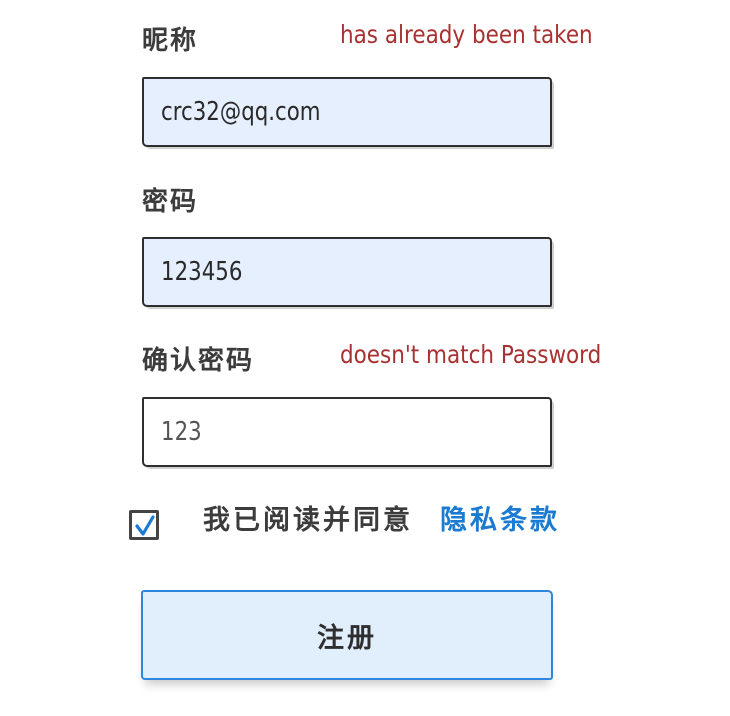 The height and width of the screenshot is (716, 730). What do you see at coordinates (347, 112) in the screenshot?
I see `nickname-field: crc32@qq.com` at bounding box center [347, 112].